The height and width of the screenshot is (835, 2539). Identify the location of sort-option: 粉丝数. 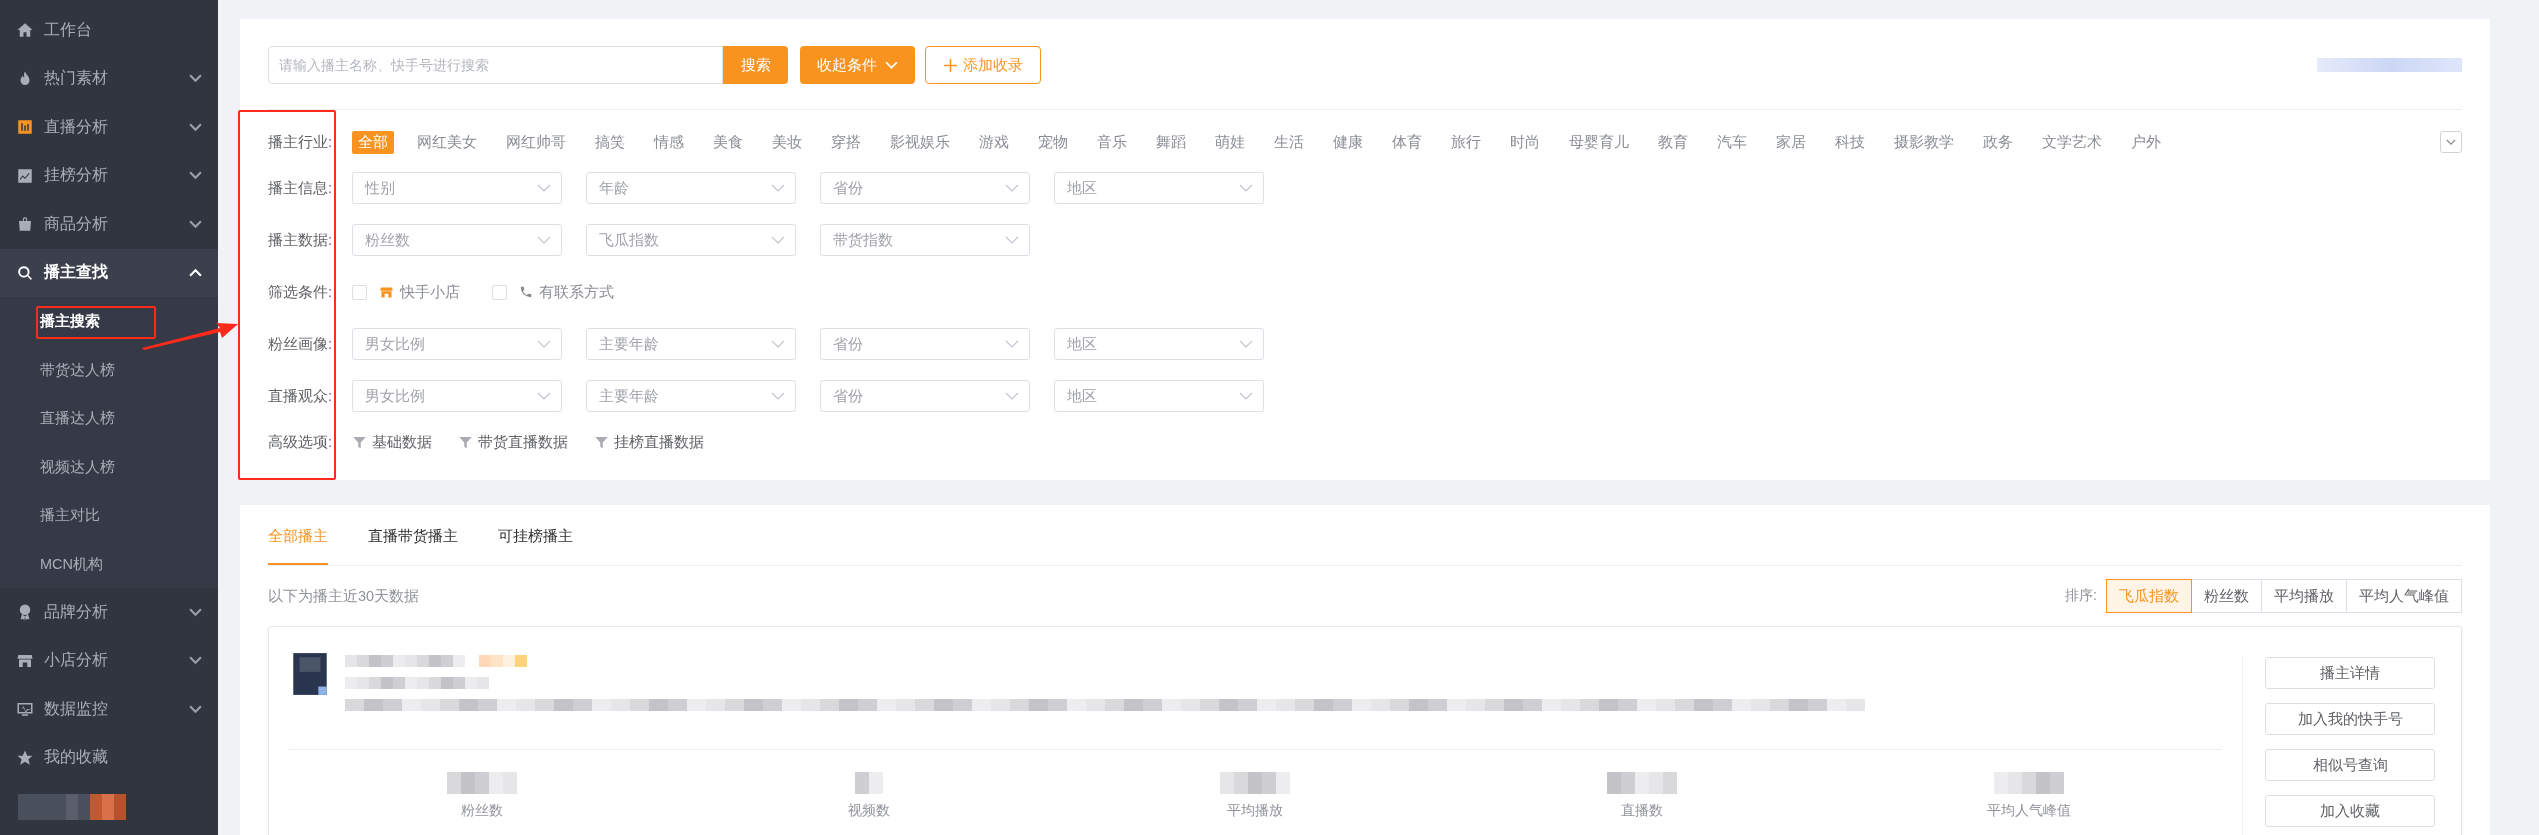
(2226, 596).